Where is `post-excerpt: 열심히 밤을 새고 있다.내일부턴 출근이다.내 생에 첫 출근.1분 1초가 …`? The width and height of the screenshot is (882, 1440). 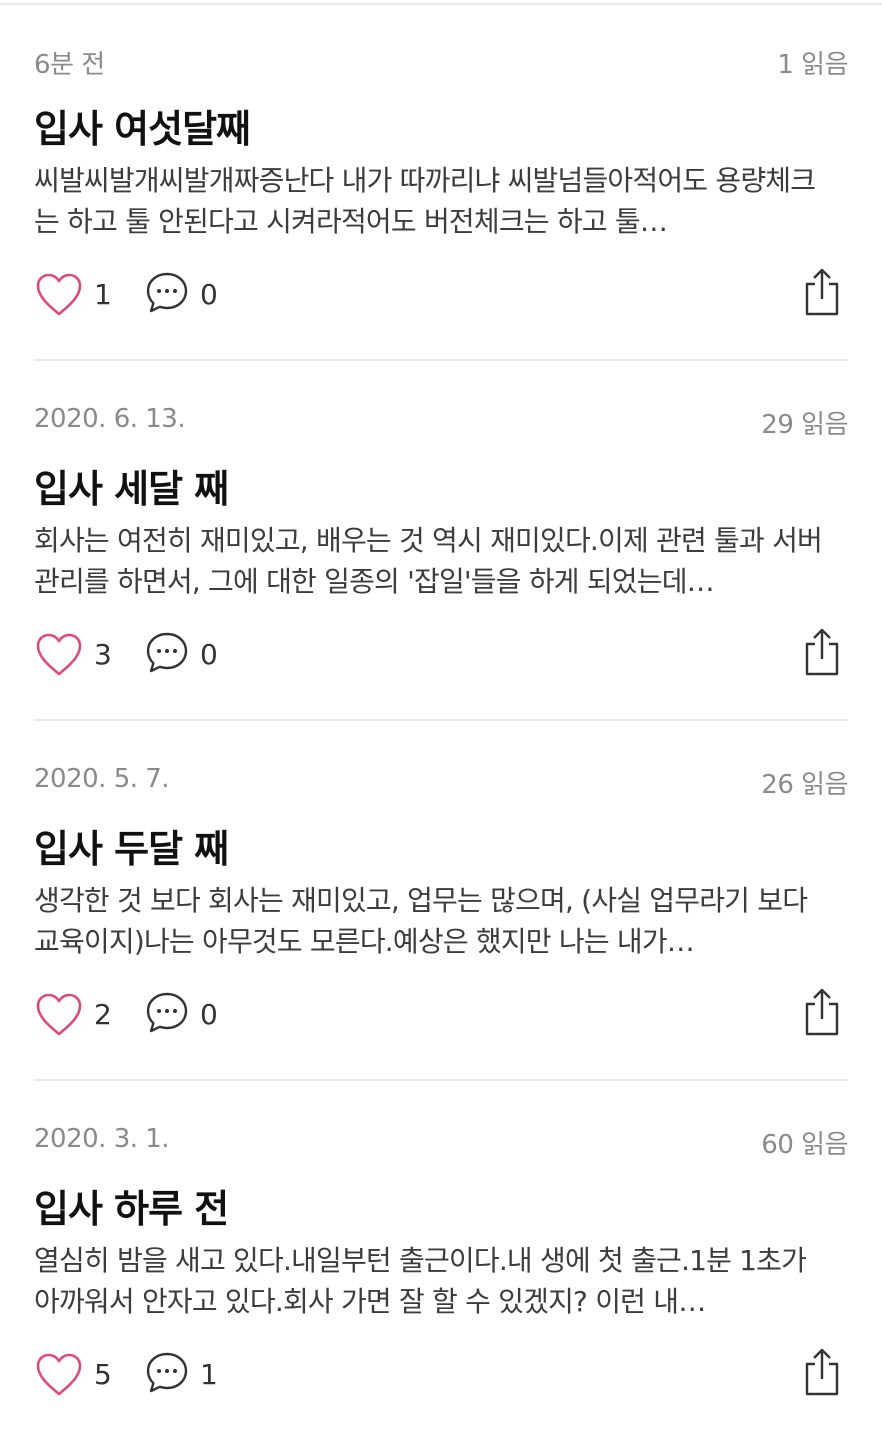
post-excerpt: 열심히 밤을 새고 있다.내일부턴 출근이다.내 생에 첫 출근.1분 1초가 … is located at coordinates (429, 1281).